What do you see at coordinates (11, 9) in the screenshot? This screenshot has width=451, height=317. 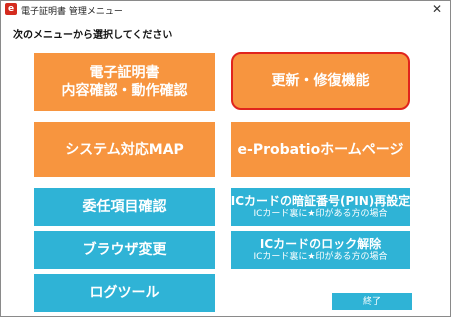 I see `app-logo-icon: e` at bounding box center [11, 9].